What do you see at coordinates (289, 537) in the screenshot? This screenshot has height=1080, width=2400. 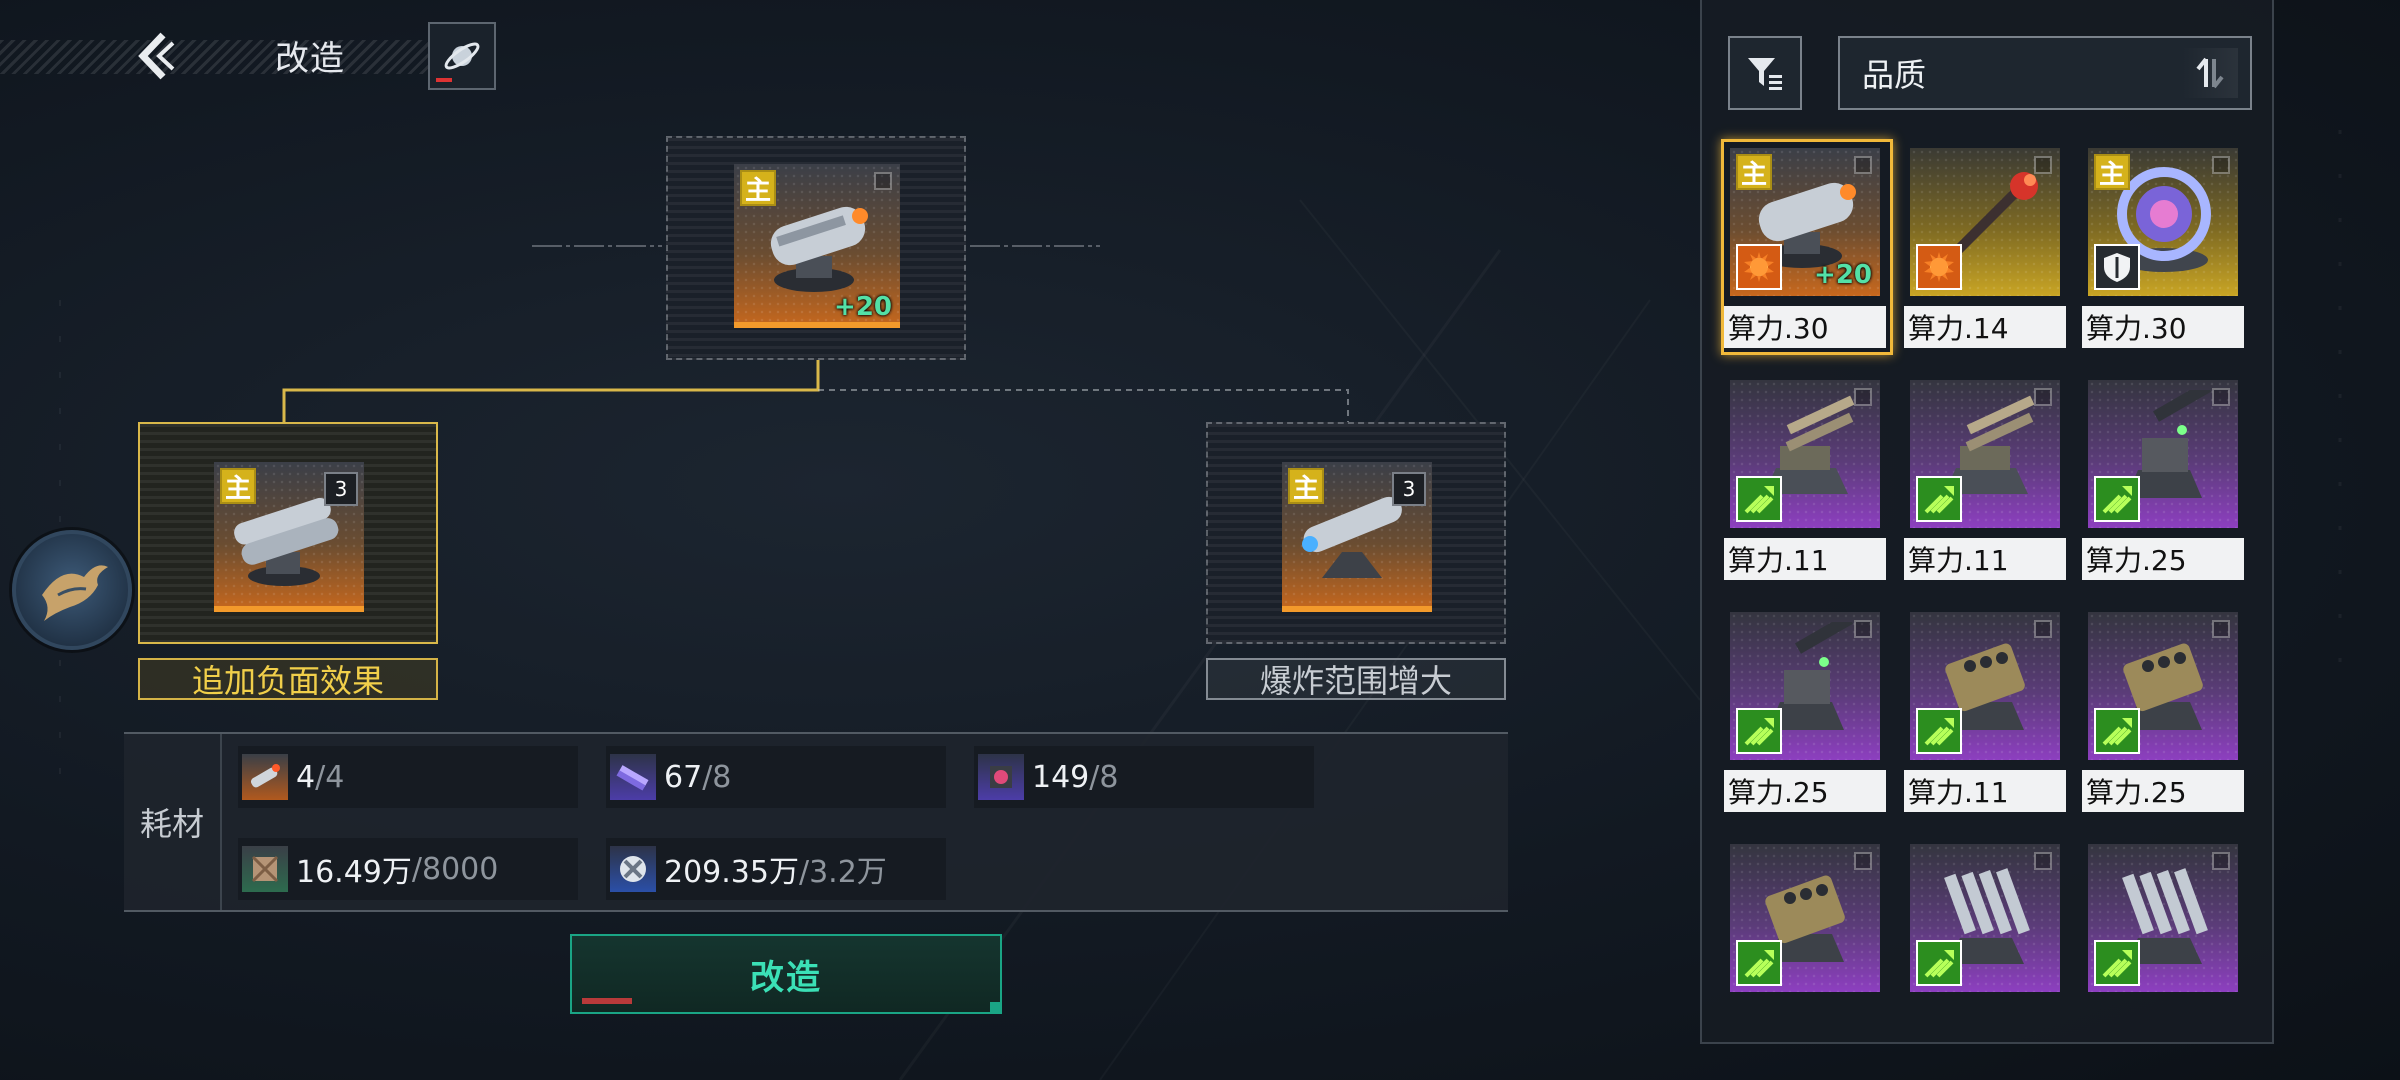 I see `branch-left-item-card: 主 3` at bounding box center [289, 537].